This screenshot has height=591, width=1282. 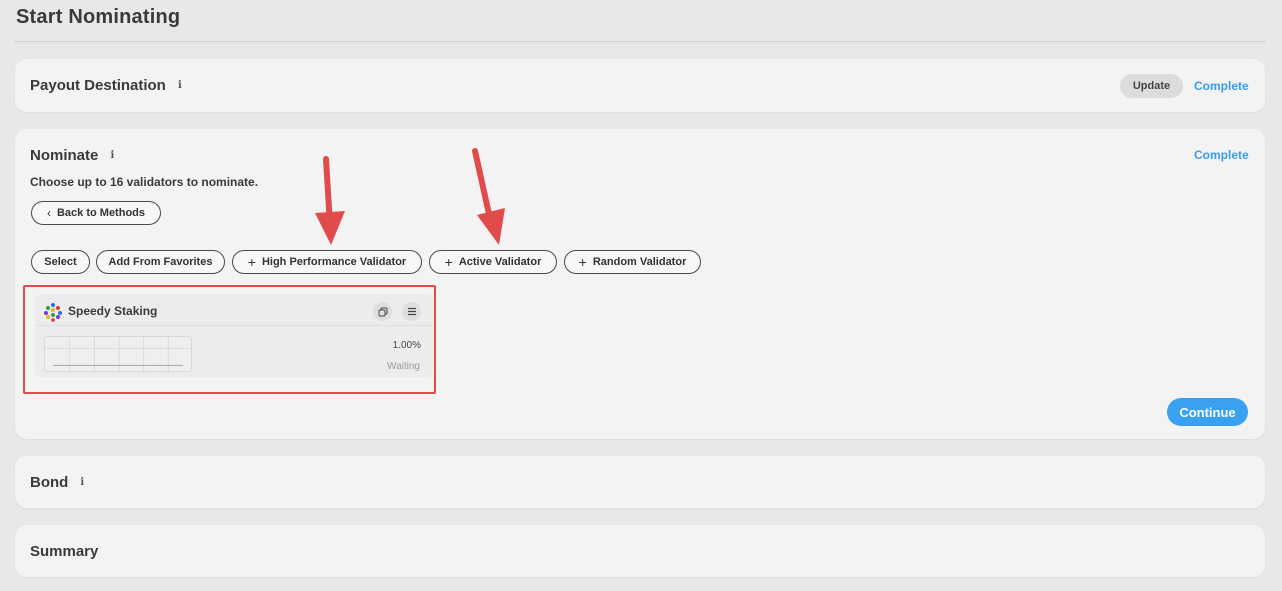 I want to click on high-performance-validator-button: + High Performance Validator, so click(x=327, y=262).